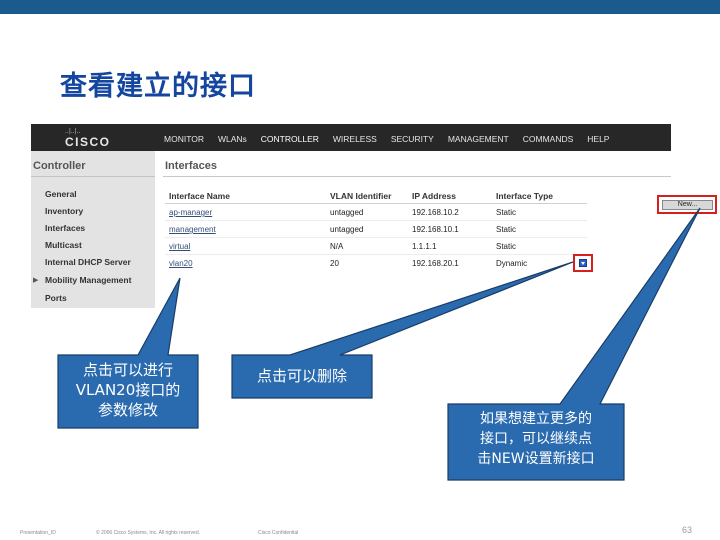 The width and height of the screenshot is (720, 540). I want to click on callout-delete-text: 点击可以删除, so click(301, 376).